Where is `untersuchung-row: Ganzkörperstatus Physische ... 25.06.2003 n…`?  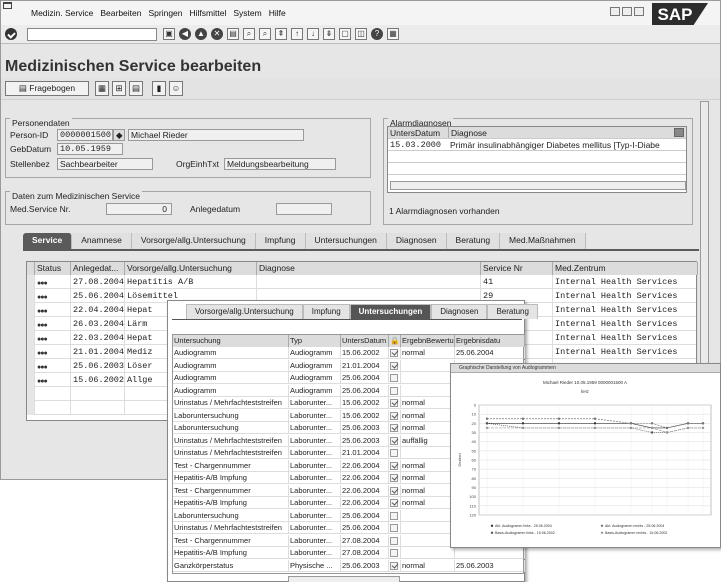 untersuchung-row: Ganzkörperstatus Physische ... 25.06.2003 n… is located at coordinates (349, 565).